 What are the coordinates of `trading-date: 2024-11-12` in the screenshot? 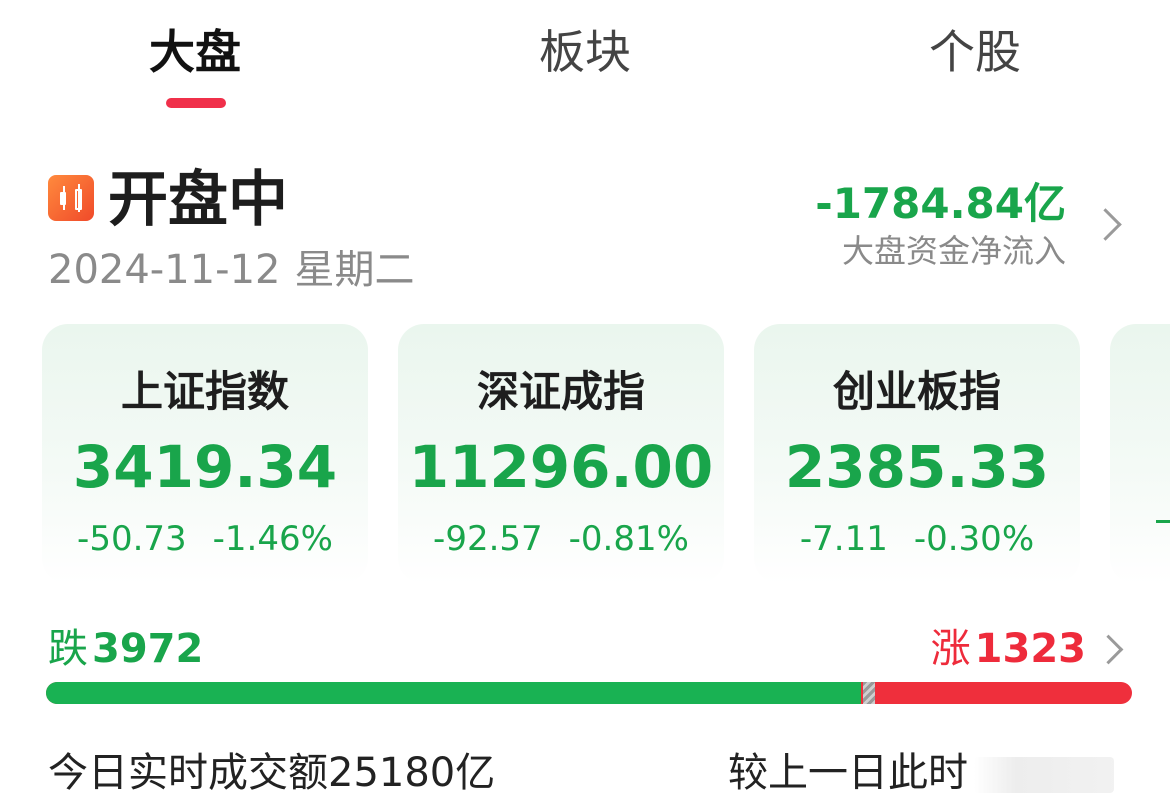 It's located at (164, 270).